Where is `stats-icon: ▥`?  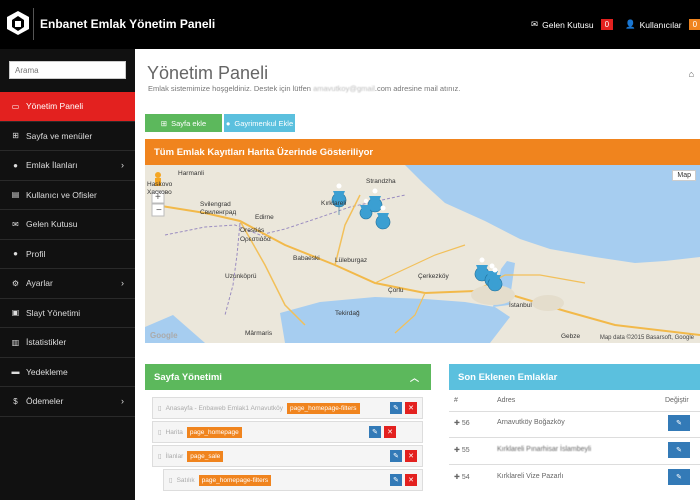 stats-icon: ▥ is located at coordinates (15, 342).